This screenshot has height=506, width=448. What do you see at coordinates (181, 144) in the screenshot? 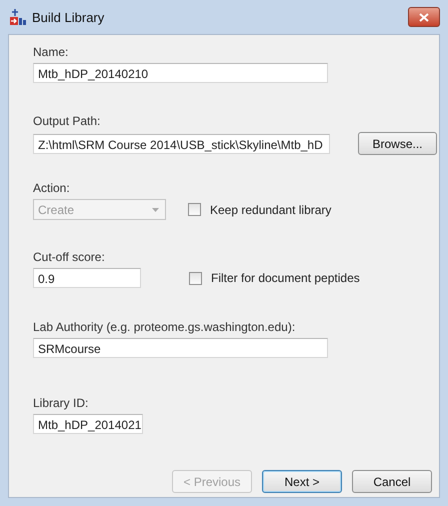
I see `input-field: Z:\html\SRM Course 2014\USB_stick\Skyline\Mtb_hD` at bounding box center [181, 144].